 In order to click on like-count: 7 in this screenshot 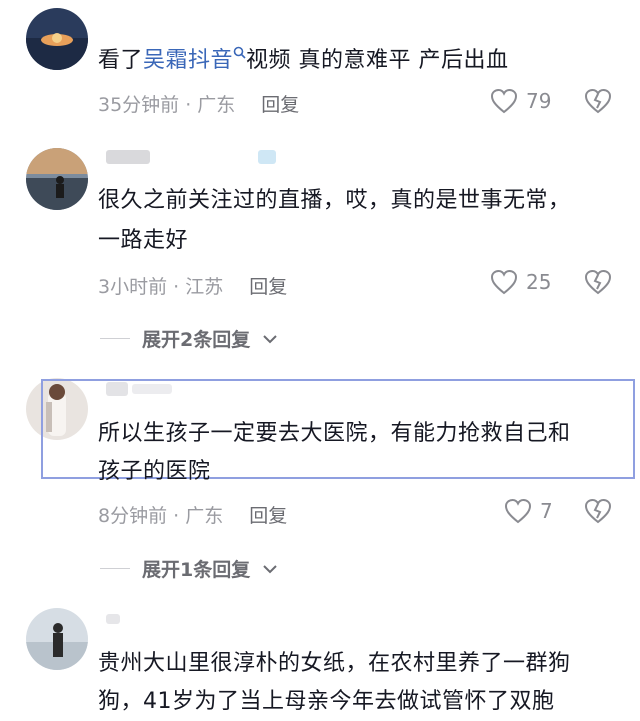, I will do `click(546, 511)`.